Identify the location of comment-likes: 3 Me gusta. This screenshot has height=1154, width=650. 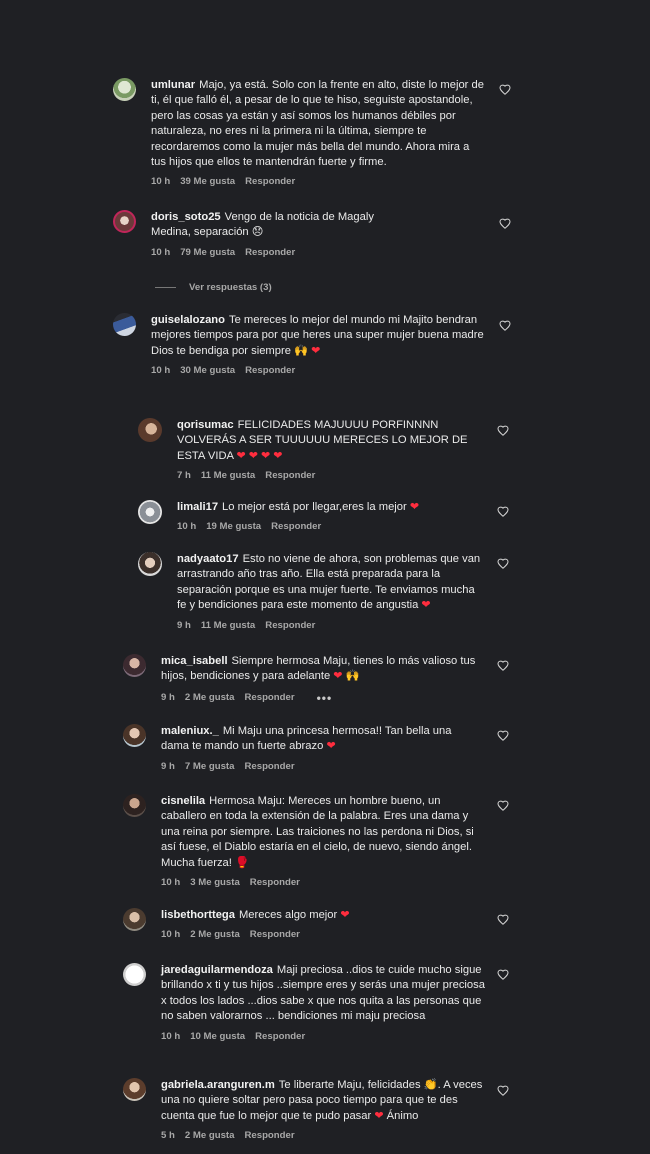
(215, 882).